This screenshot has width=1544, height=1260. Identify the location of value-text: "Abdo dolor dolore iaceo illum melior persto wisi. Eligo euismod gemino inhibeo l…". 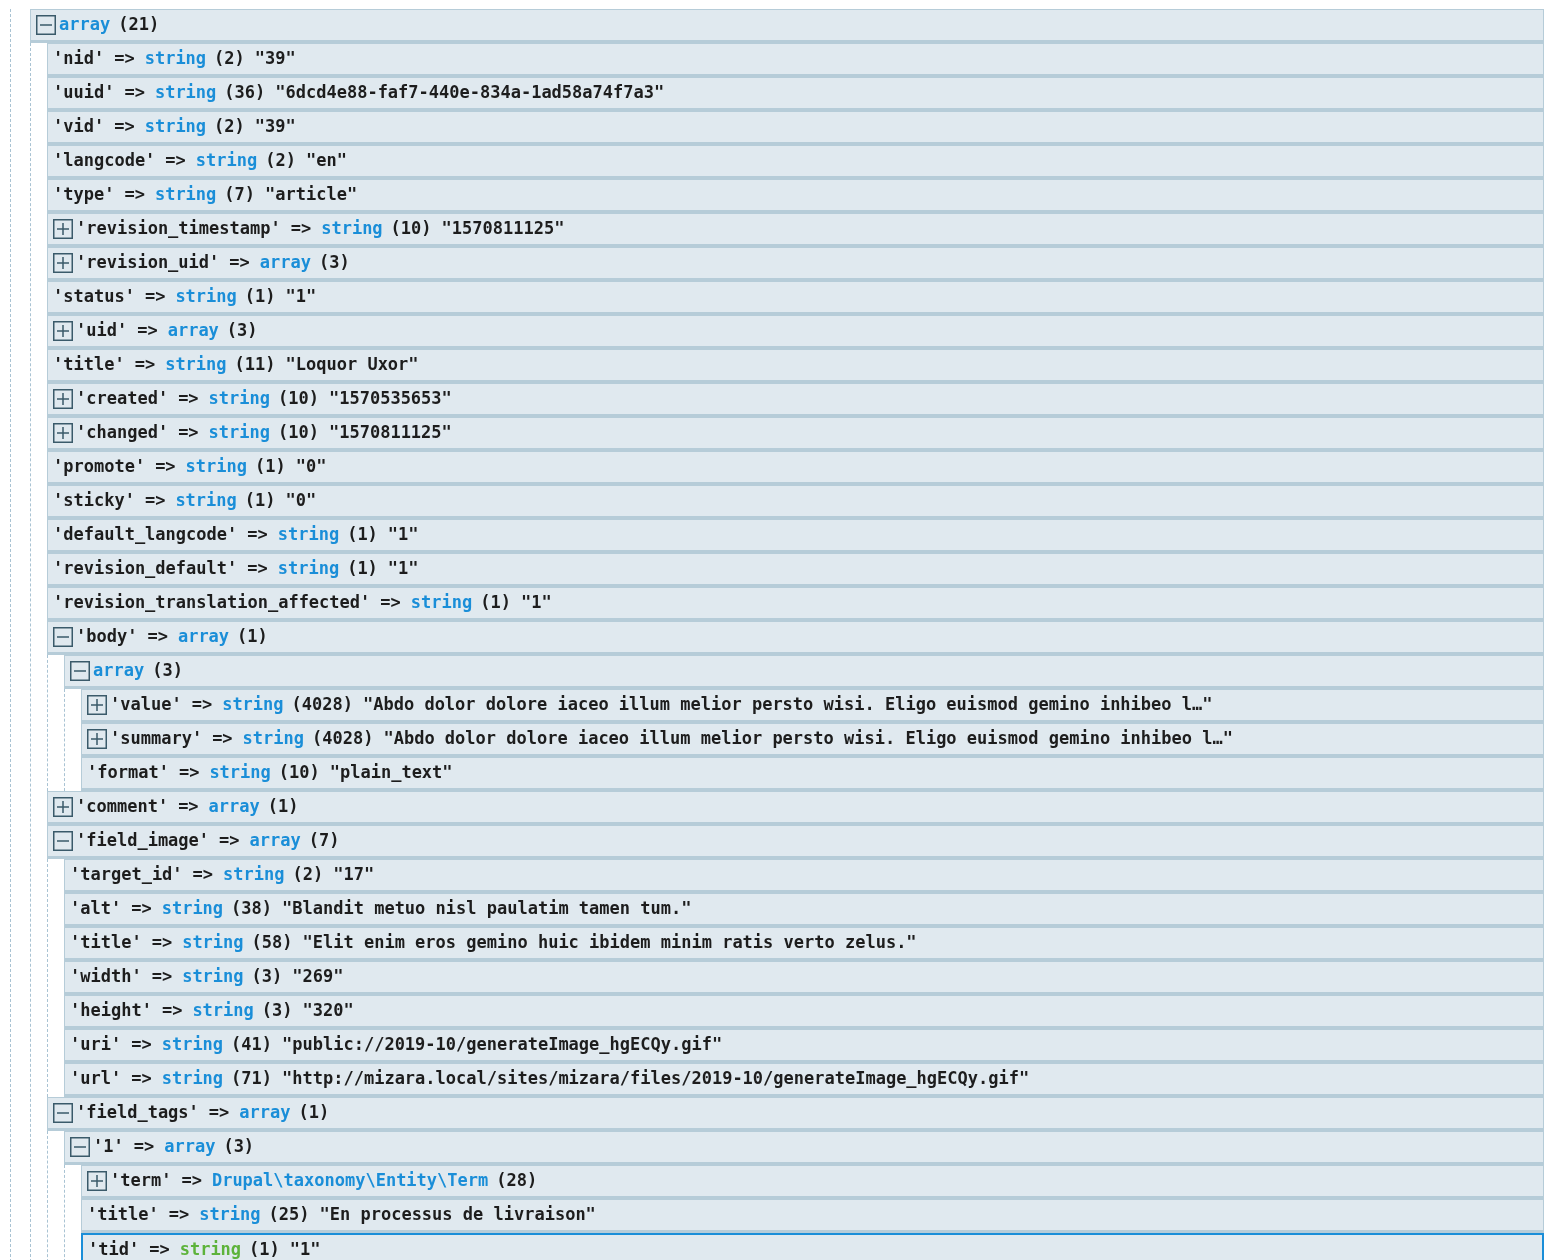
(788, 705).